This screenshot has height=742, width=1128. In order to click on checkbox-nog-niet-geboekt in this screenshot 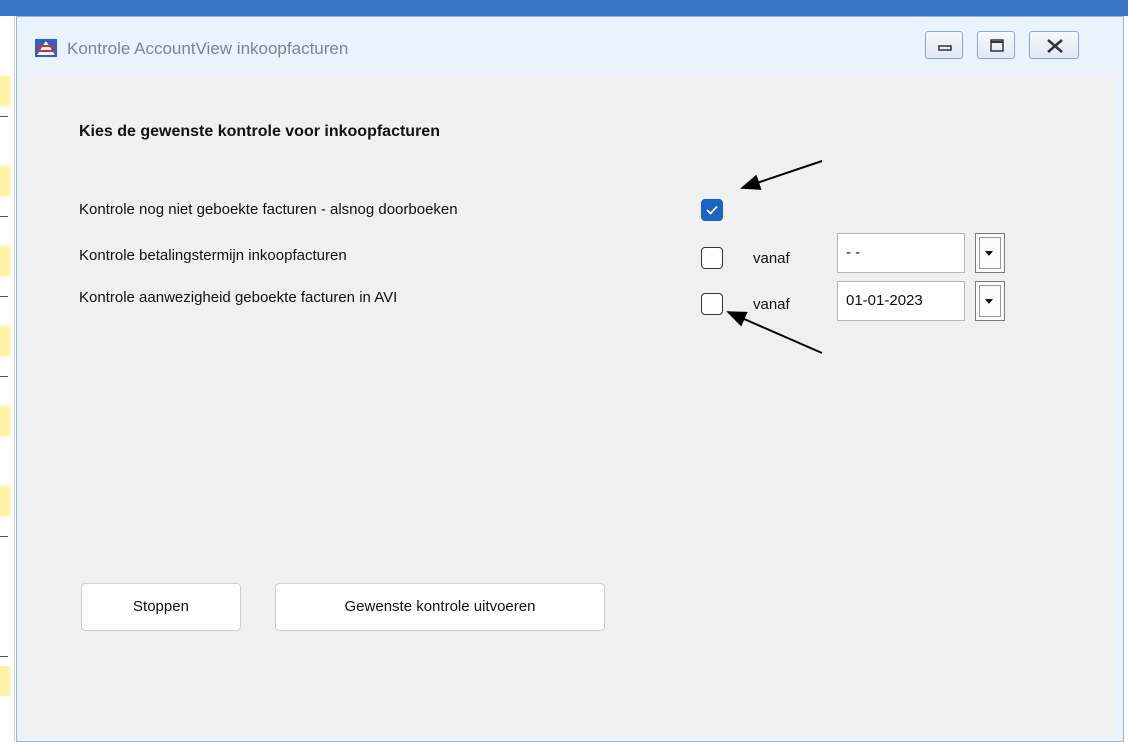, I will do `click(712, 210)`.